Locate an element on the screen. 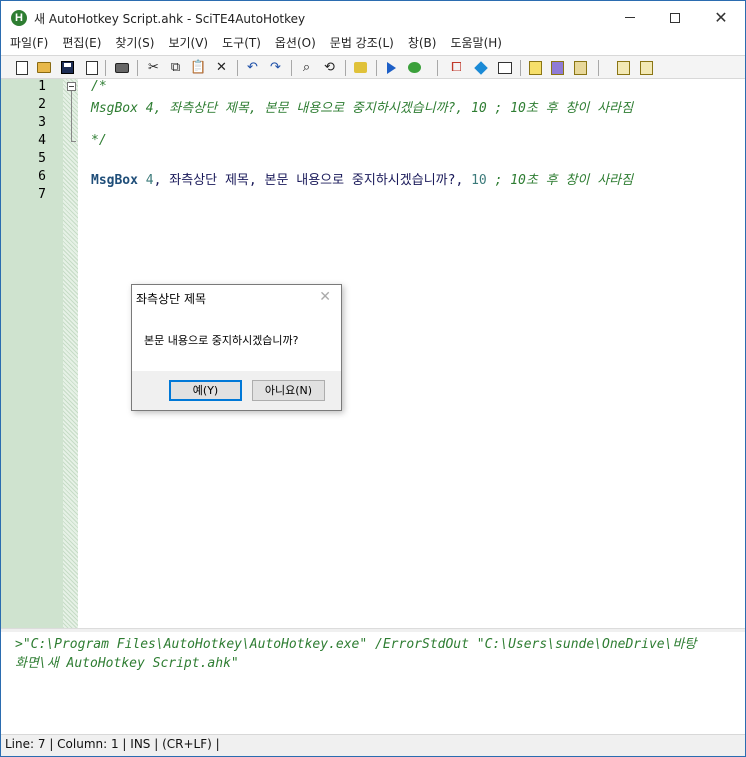  no-button: 아니요(N) is located at coordinates (288, 390).